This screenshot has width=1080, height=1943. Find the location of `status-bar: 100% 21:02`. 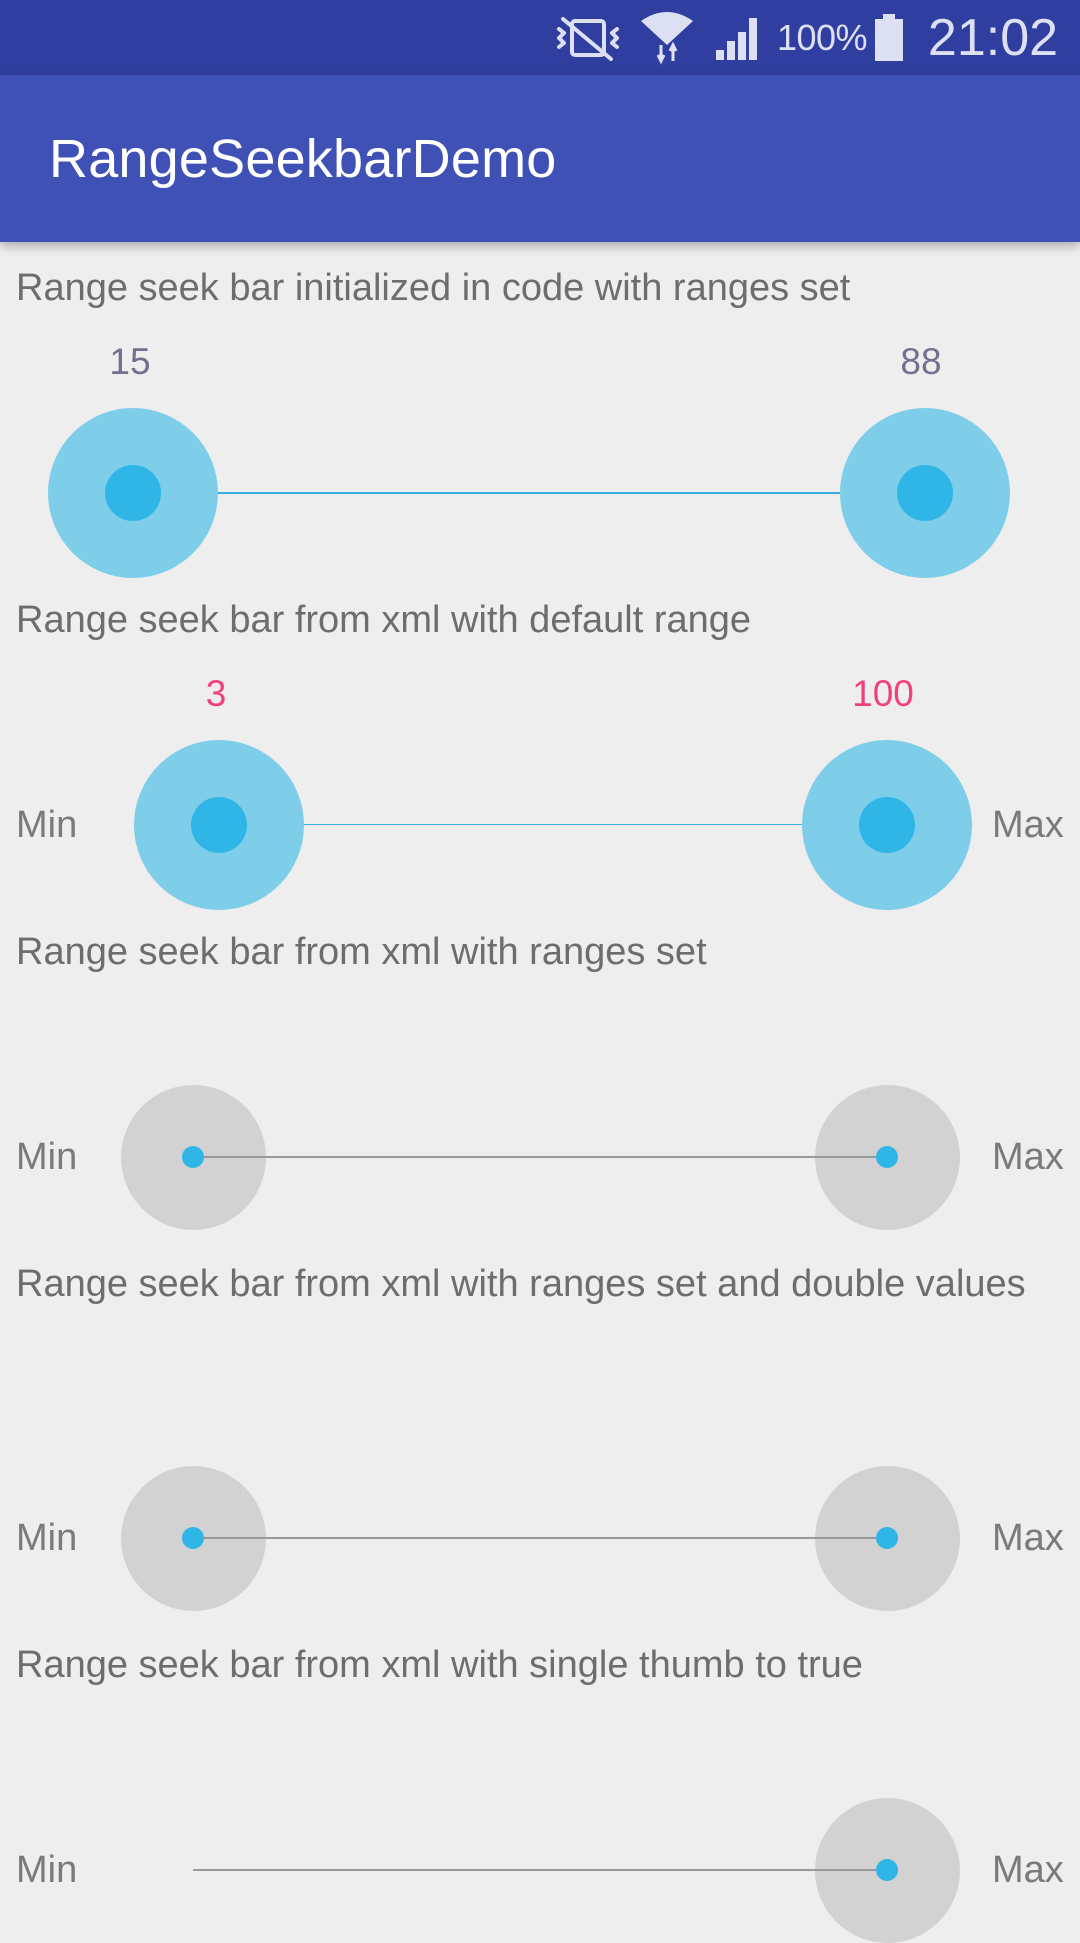

status-bar: 100% 21:02 is located at coordinates (540, 37).